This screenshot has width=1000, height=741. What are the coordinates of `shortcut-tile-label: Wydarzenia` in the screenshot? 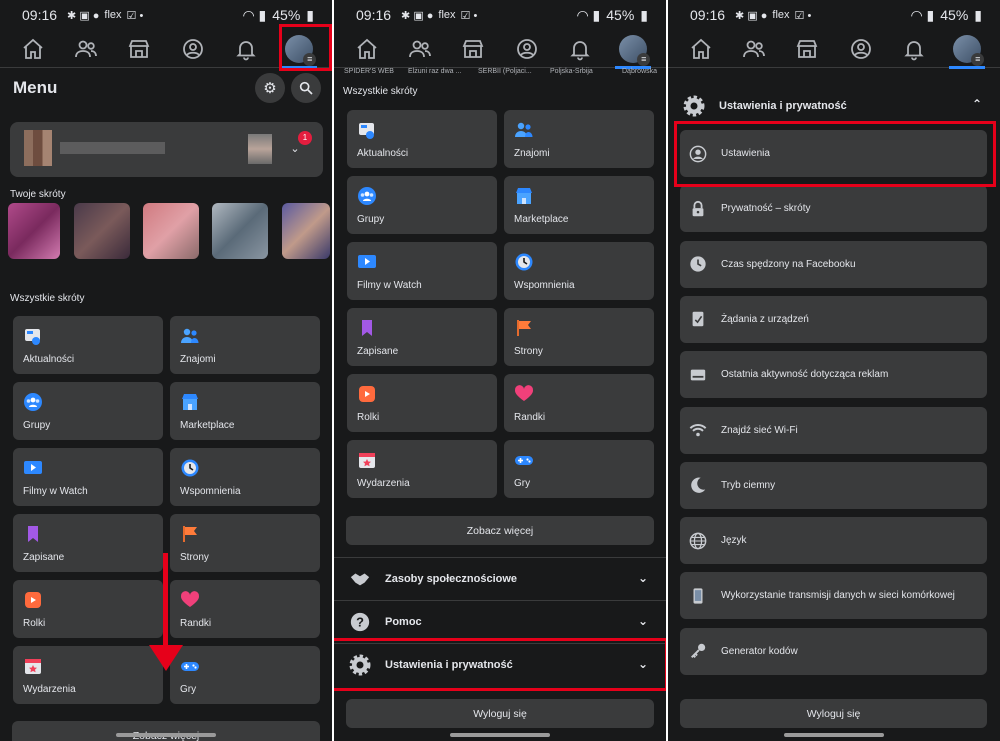 It's located at (383, 483).